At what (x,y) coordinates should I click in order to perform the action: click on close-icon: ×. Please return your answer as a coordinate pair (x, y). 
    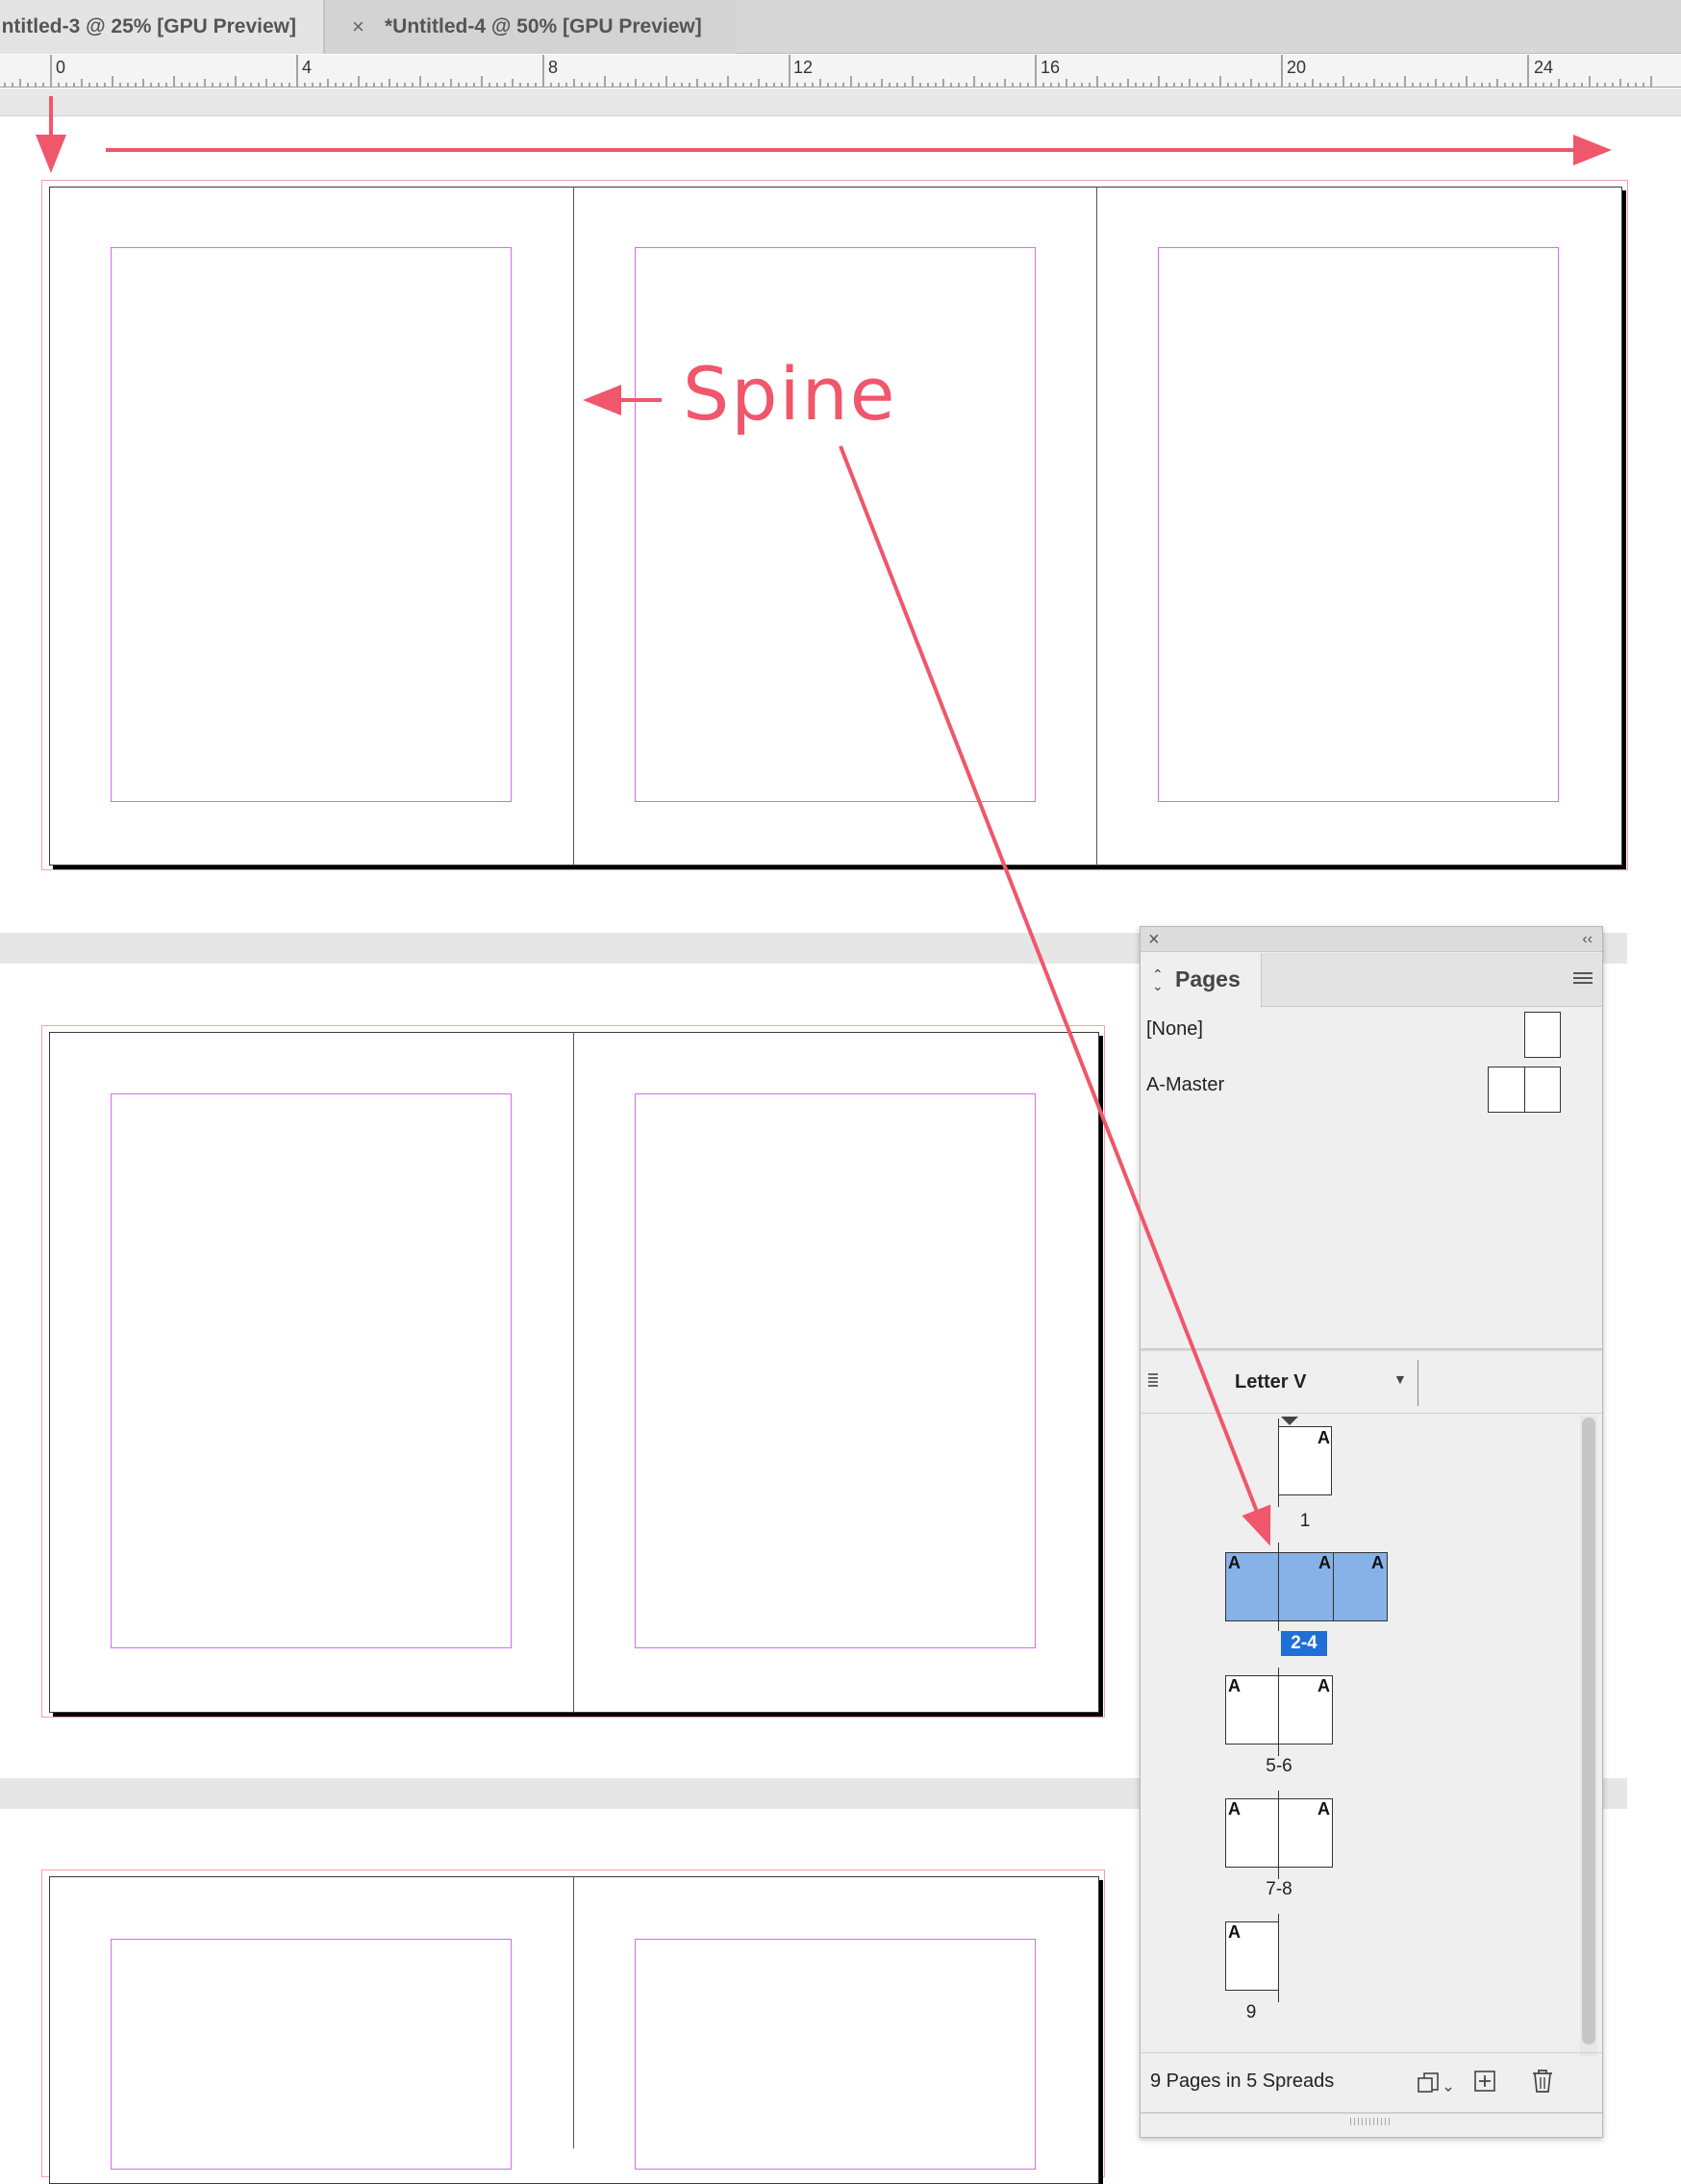
    Looking at the image, I should click on (358, 27).